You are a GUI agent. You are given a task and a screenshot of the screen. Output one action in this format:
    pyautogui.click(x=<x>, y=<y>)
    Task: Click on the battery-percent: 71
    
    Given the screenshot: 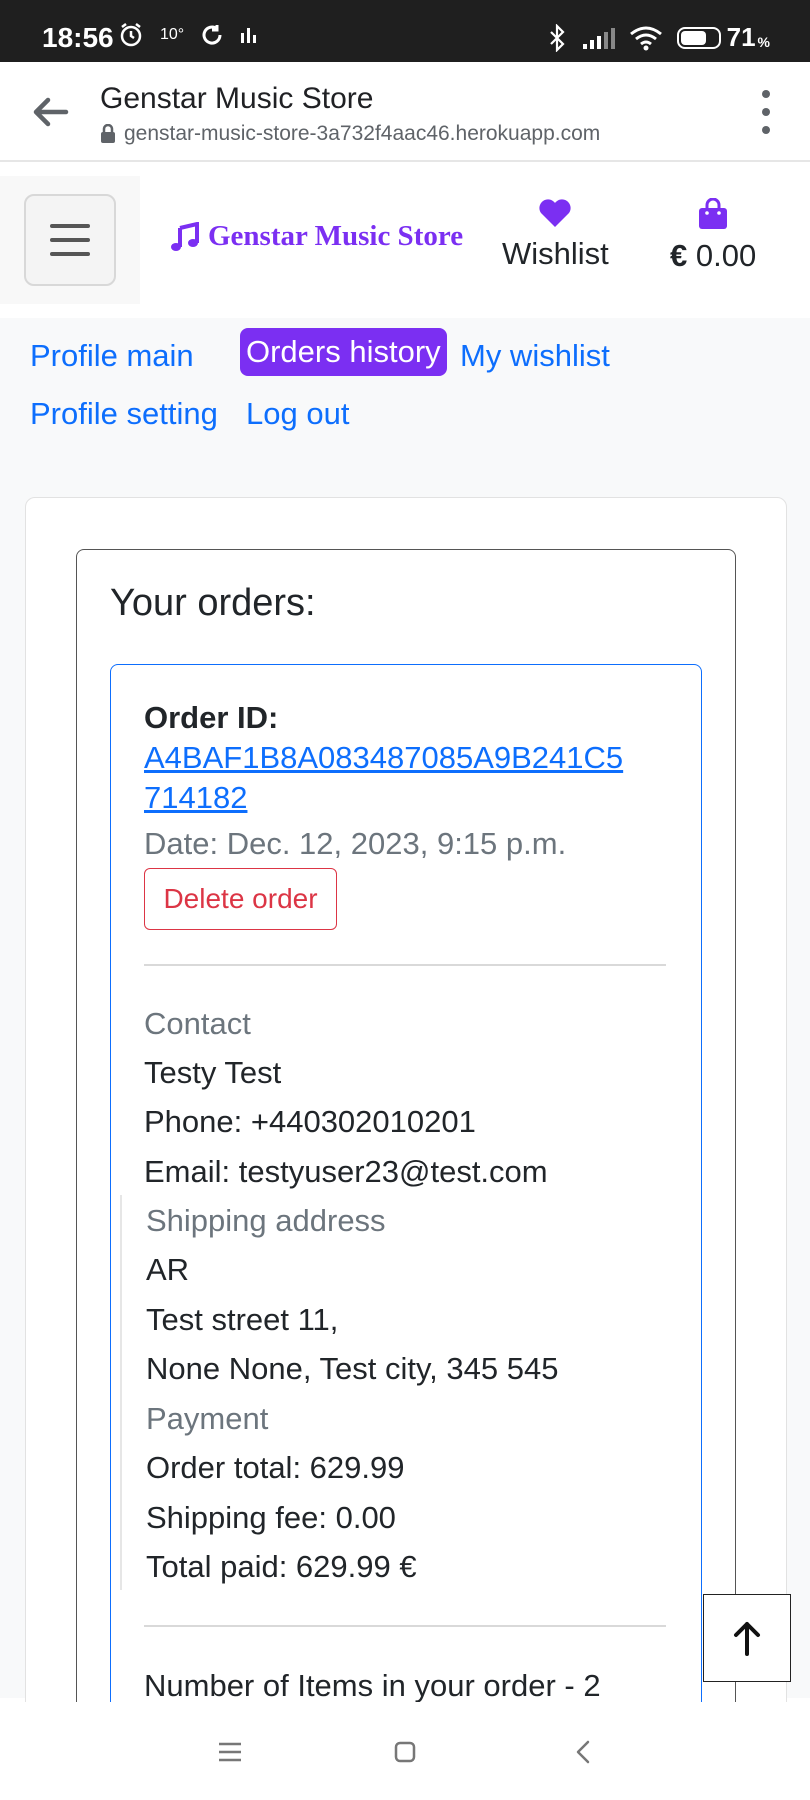 What is the action you would take?
    pyautogui.click(x=741, y=37)
    